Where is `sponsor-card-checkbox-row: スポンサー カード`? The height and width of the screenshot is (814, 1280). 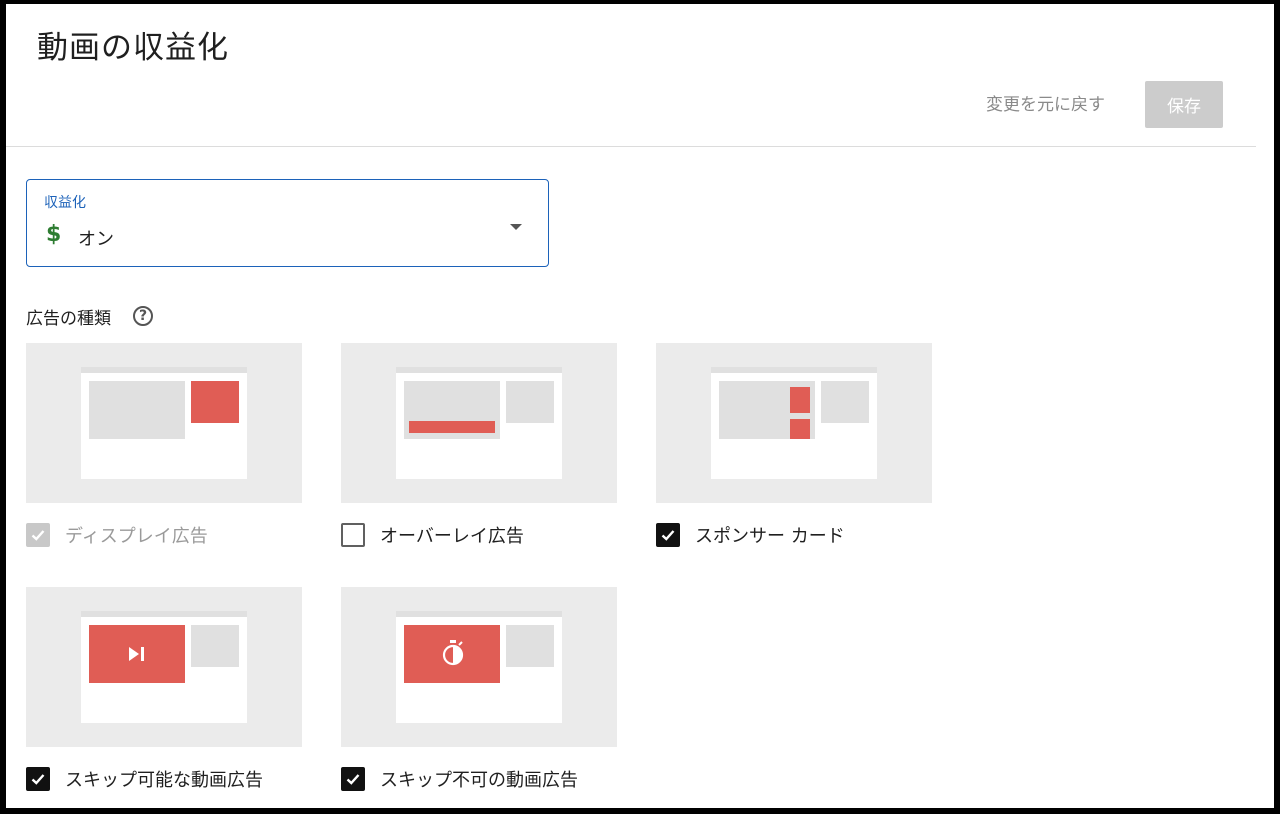 sponsor-card-checkbox-row: スポンサー カード is located at coordinates (750, 535).